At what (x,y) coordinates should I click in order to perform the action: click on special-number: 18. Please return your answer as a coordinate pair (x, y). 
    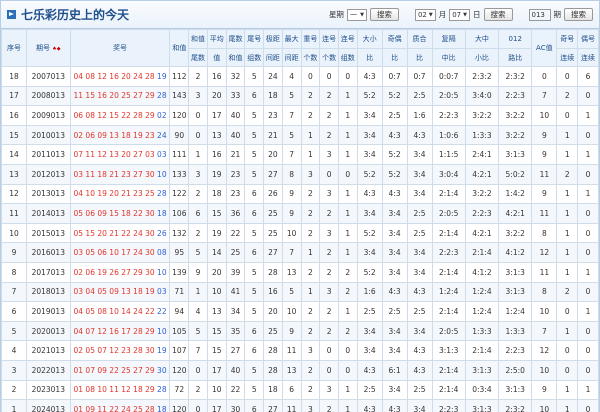
    Looking at the image, I should click on (162, 213).